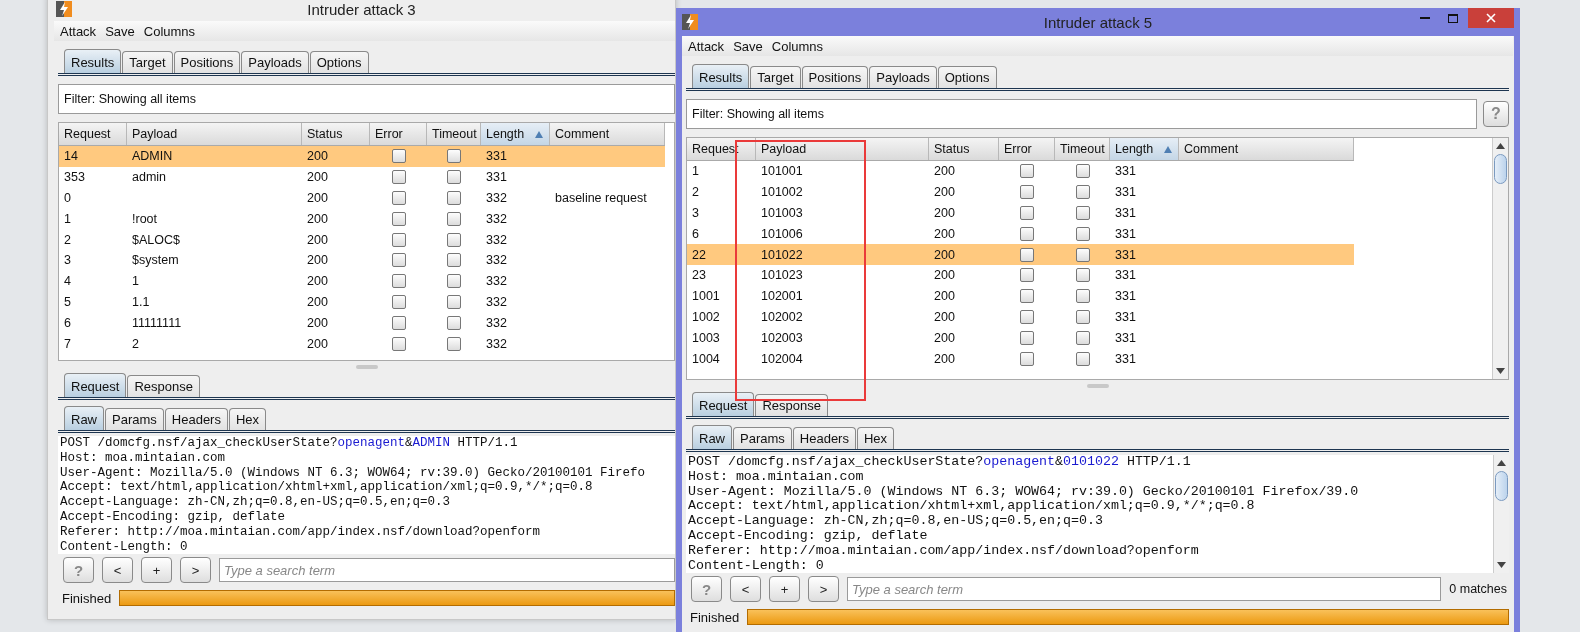  I want to click on table-row: 353 admin 200 331, so click(362, 177).